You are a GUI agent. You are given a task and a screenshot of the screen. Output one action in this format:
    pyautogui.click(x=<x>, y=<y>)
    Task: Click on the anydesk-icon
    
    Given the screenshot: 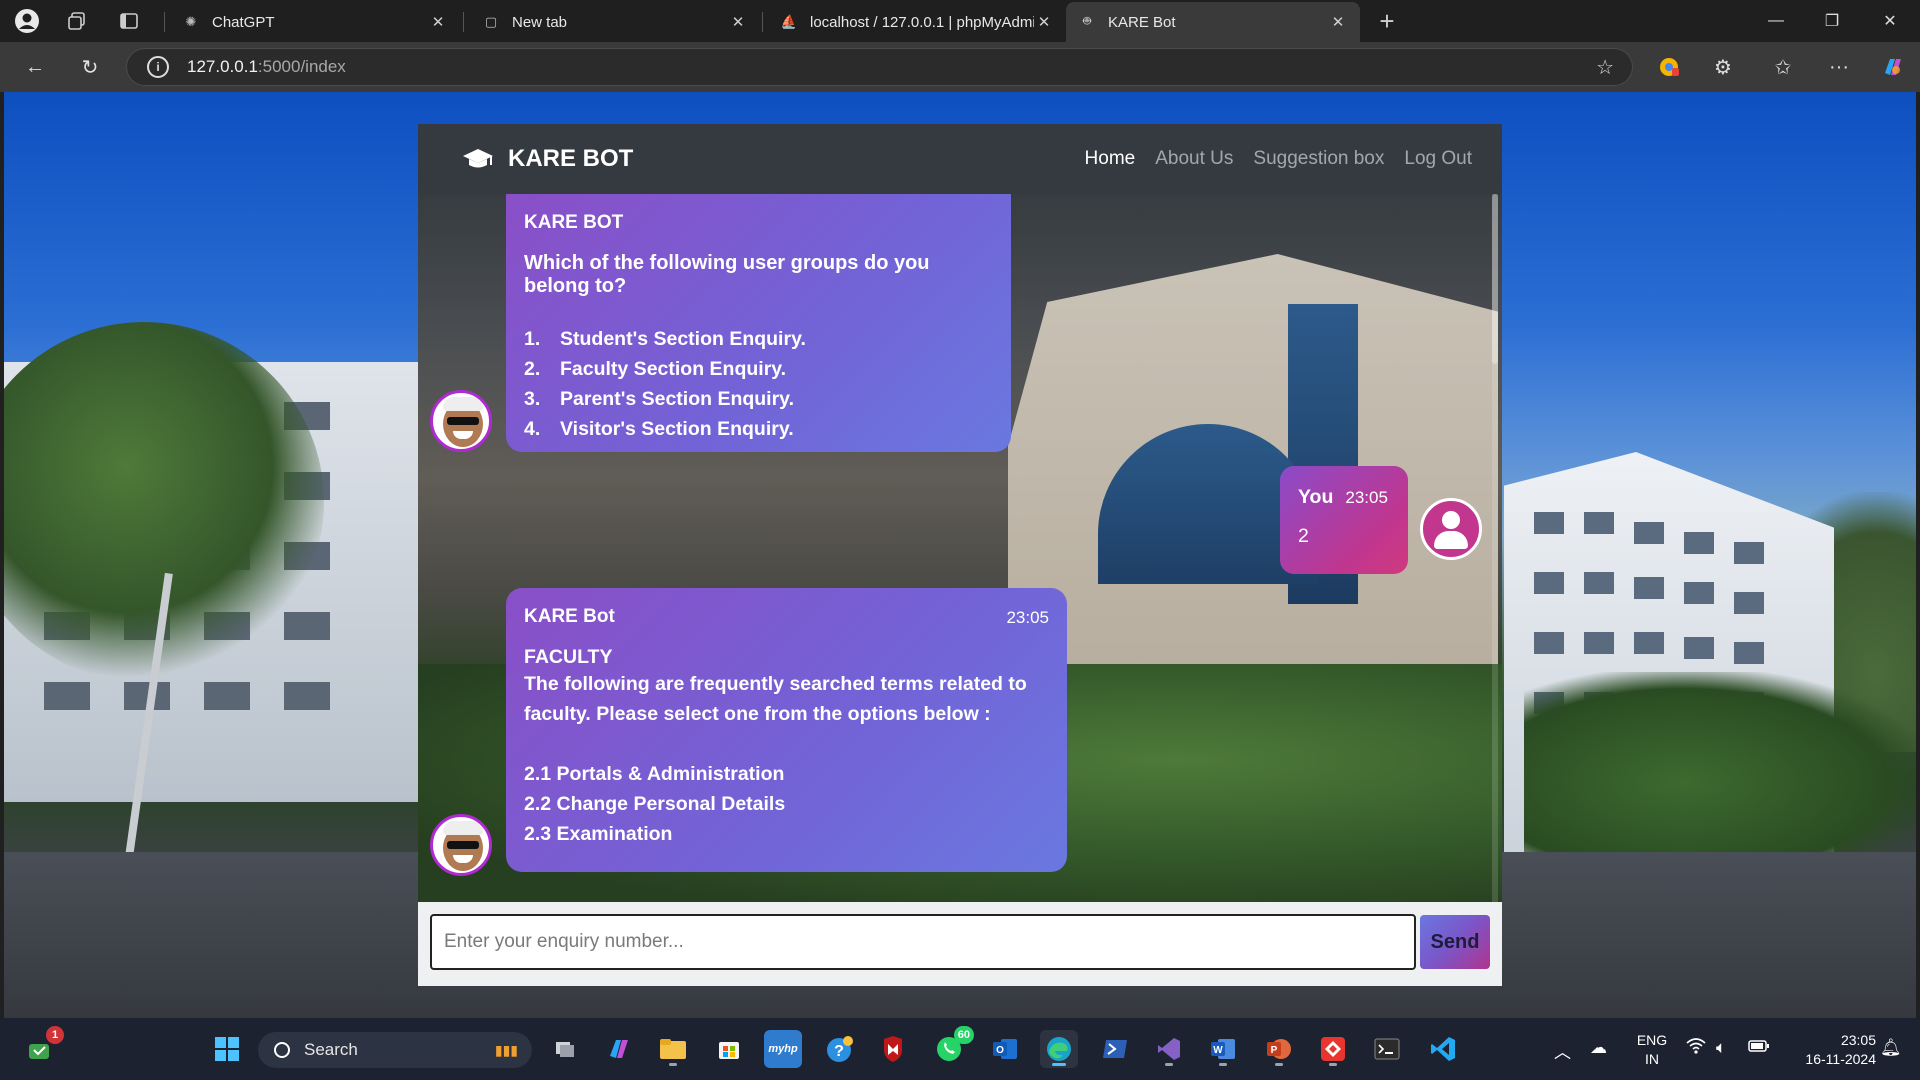 What is the action you would take?
    pyautogui.click(x=1333, y=1049)
    